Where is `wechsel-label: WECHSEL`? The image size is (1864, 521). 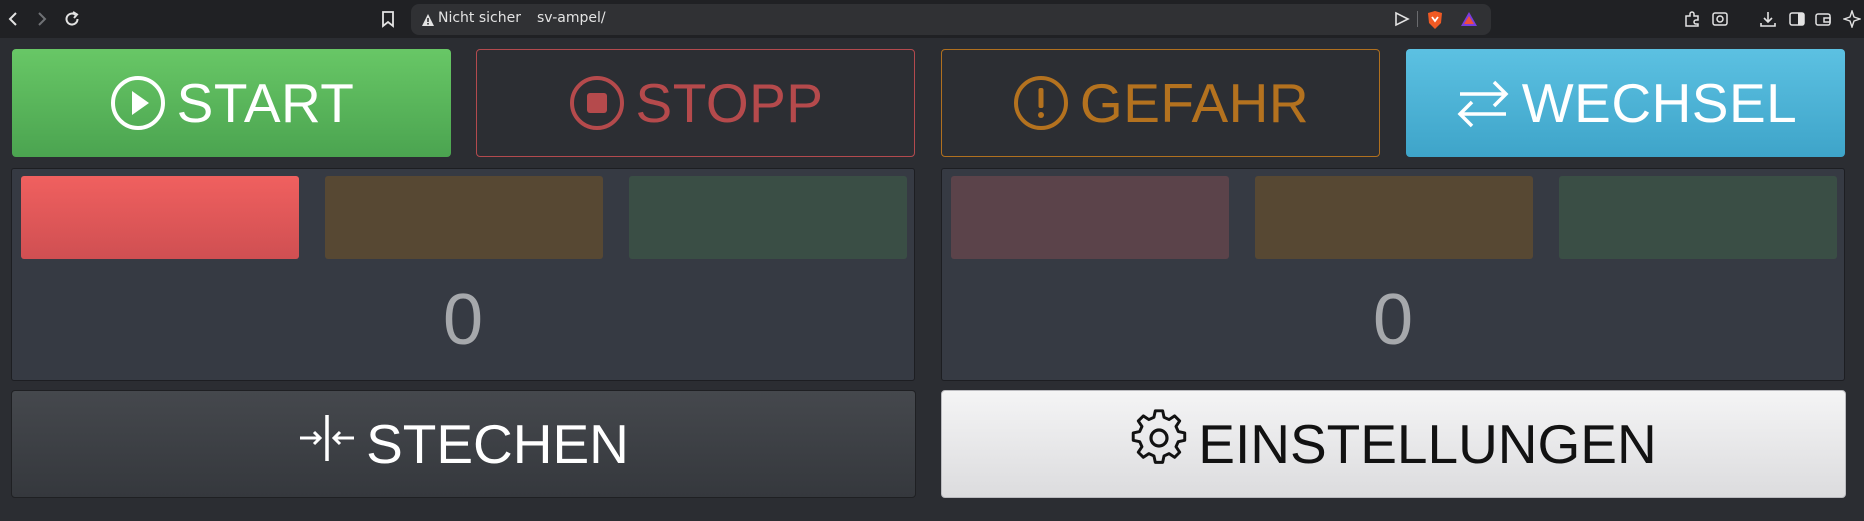 wechsel-label: WECHSEL is located at coordinates (1659, 103).